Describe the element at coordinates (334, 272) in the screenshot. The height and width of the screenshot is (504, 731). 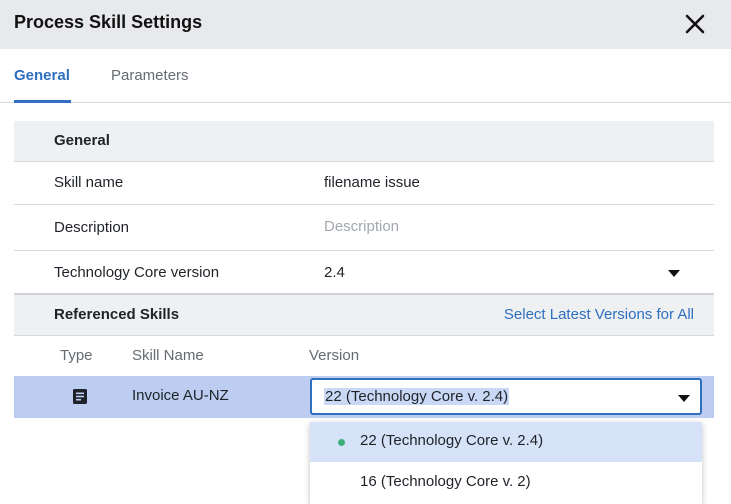
I see `tech-core-select: 2.4` at that location.